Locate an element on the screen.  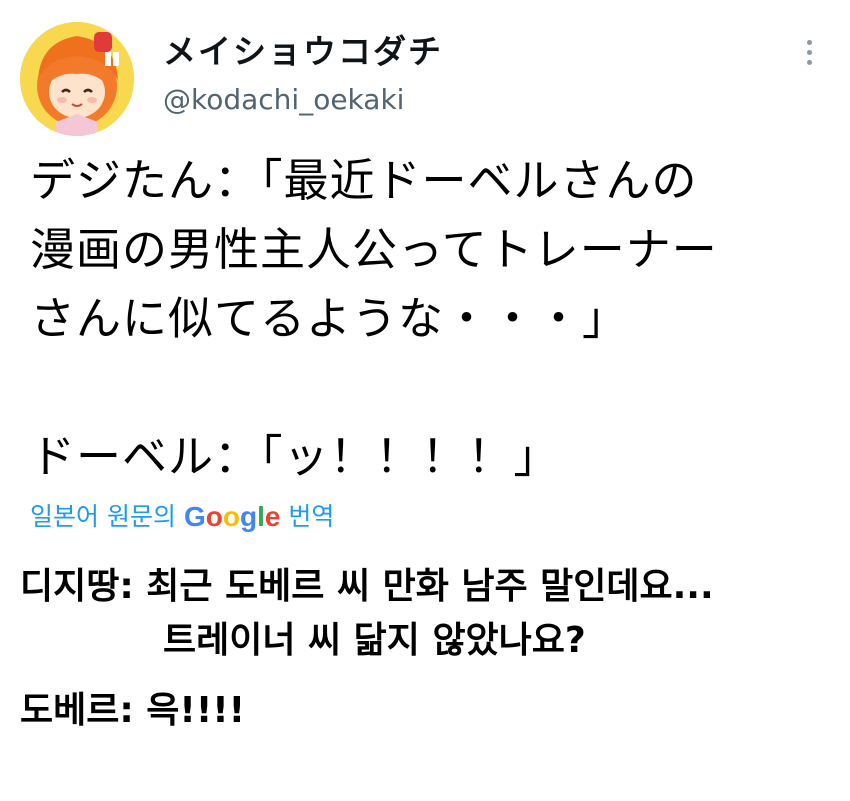
display-name: メイショウコダチ is located at coordinates (303, 52).